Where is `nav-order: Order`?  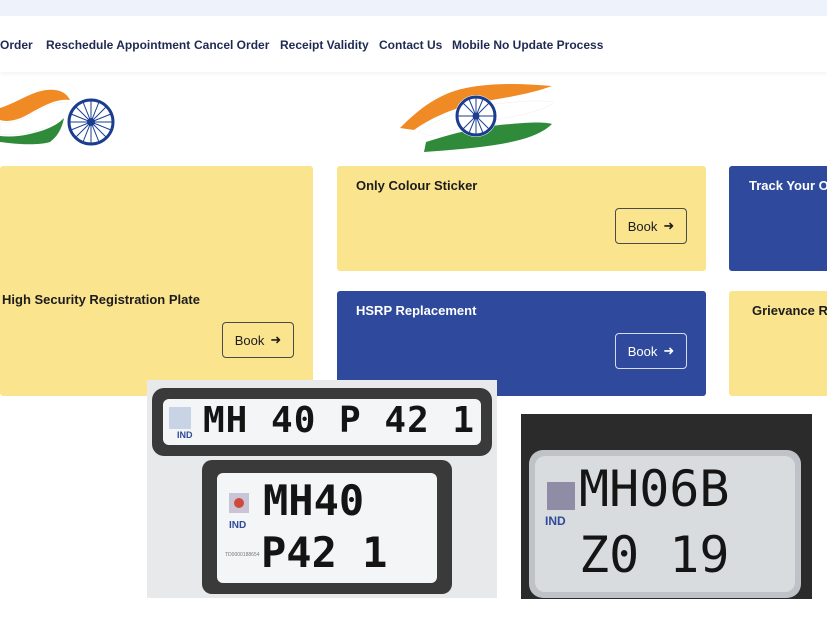
nav-order: Order is located at coordinates (16, 45).